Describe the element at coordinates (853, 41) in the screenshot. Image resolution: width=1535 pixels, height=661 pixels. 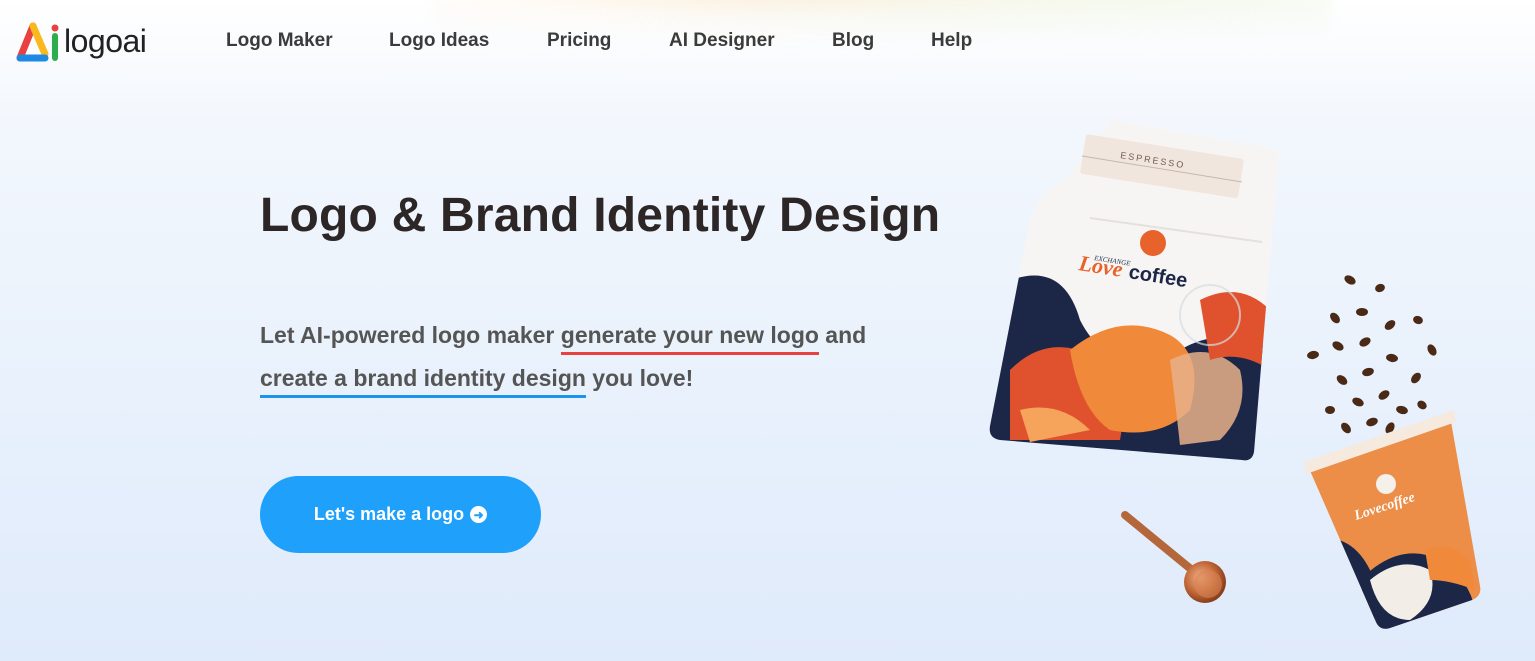
I see `nav-blog: Blog` at that location.